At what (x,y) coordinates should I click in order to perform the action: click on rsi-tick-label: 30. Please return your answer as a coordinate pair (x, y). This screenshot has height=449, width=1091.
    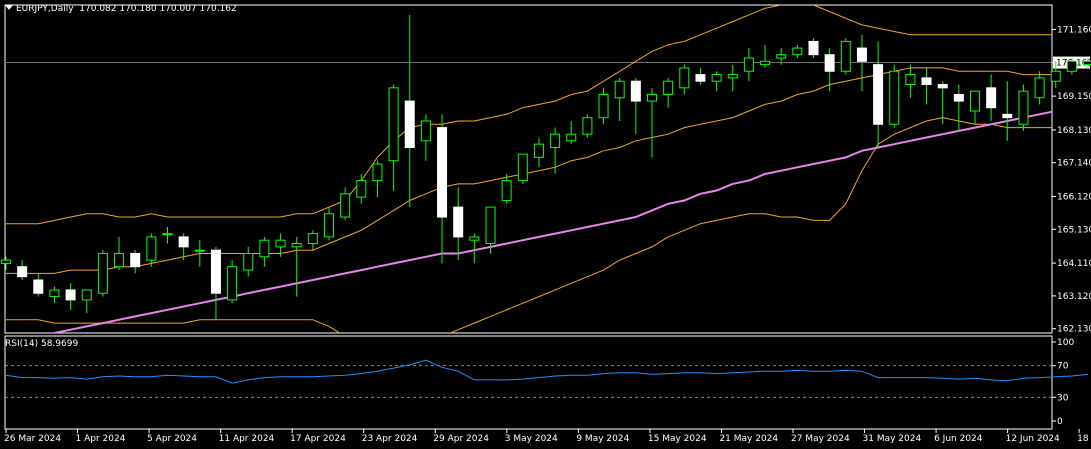
    Looking at the image, I should click on (1063, 398).